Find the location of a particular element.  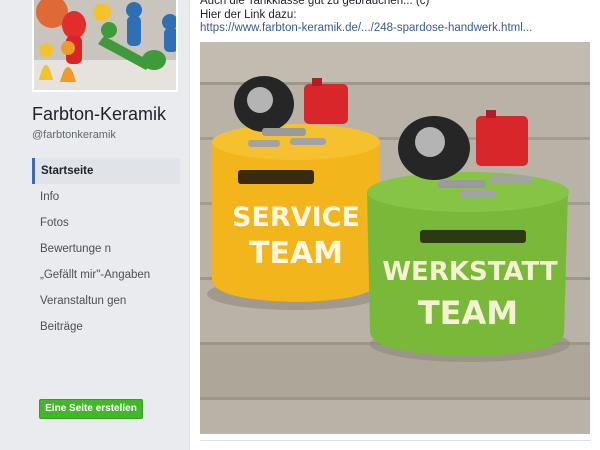

create-page-button: Eine Seite erstellen is located at coordinates (91, 409).